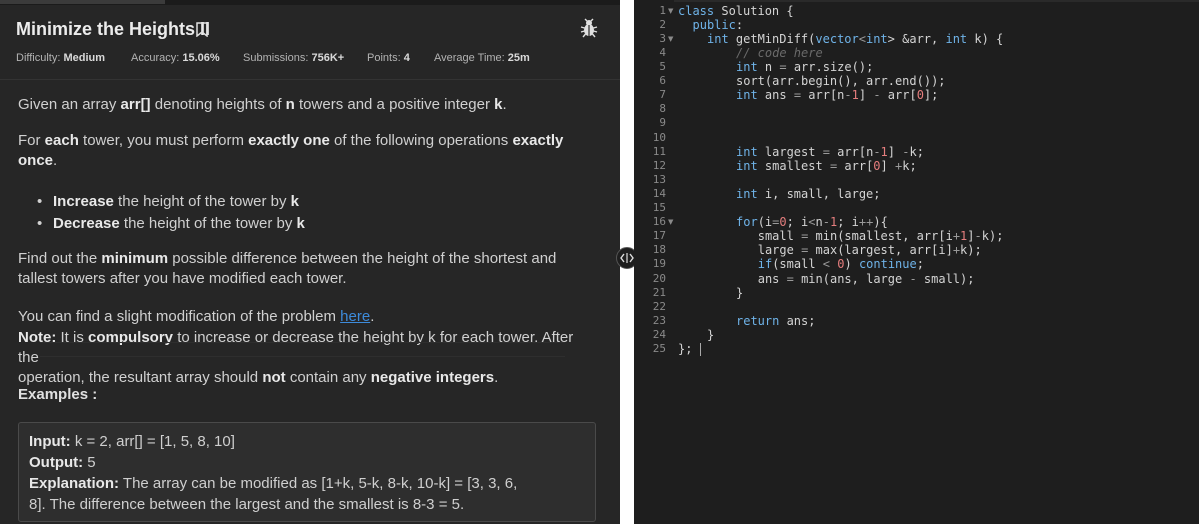 Image resolution: width=1199 pixels, height=524 pixels. What do you see at coordinates (201, 58) in the screenshot?
I see `meta-accuracy-value: 15.06%` at bounding box center [201, 58].